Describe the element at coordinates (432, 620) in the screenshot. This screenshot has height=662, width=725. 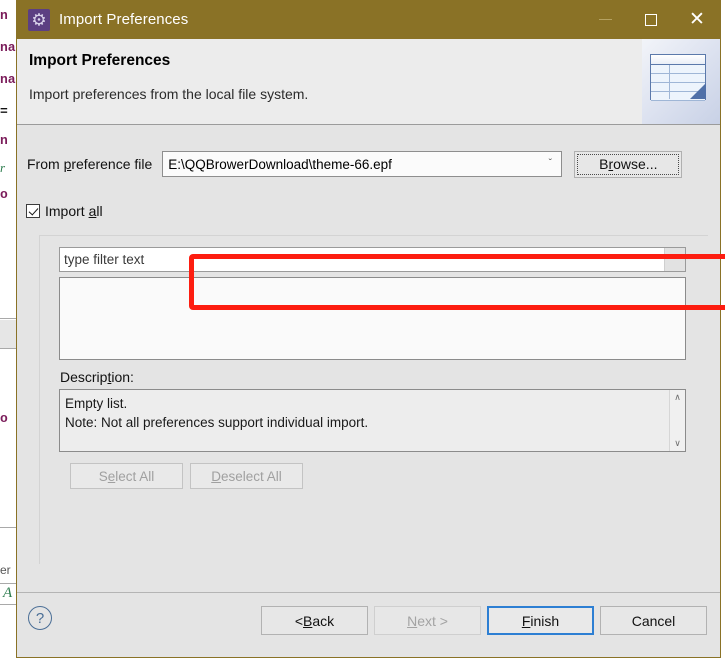
I see `btn-post: ext >` at that location.